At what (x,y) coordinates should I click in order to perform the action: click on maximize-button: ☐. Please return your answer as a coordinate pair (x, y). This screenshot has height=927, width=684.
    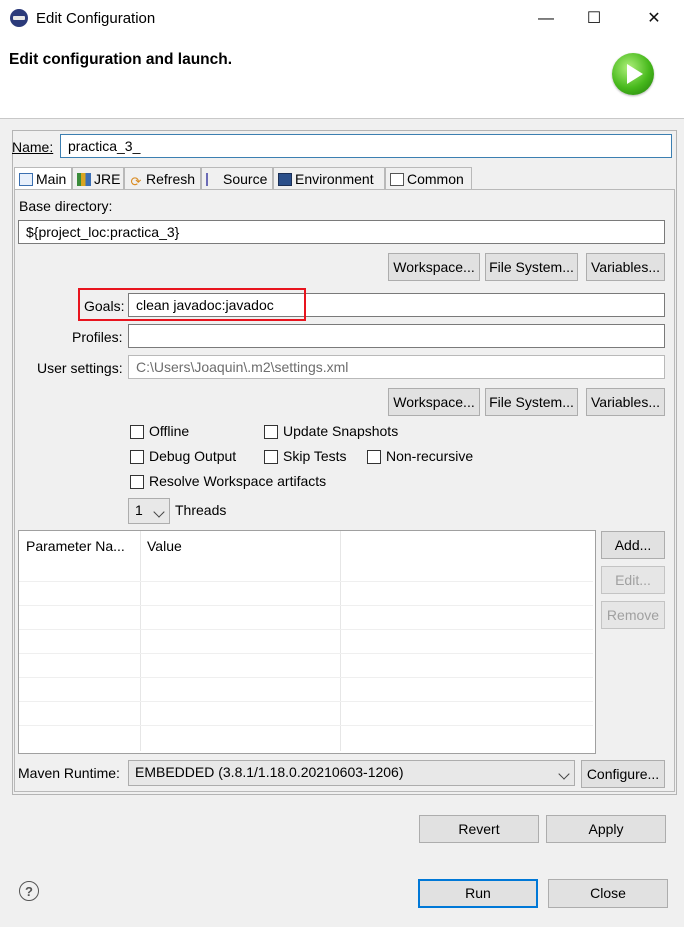
    Looking at the image, I should click on (594, 19).